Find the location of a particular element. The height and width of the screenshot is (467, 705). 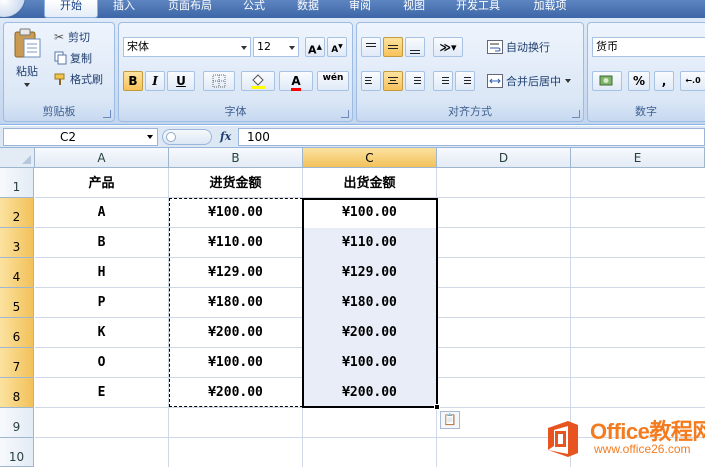

office-button is located at coordinates (13, 9).